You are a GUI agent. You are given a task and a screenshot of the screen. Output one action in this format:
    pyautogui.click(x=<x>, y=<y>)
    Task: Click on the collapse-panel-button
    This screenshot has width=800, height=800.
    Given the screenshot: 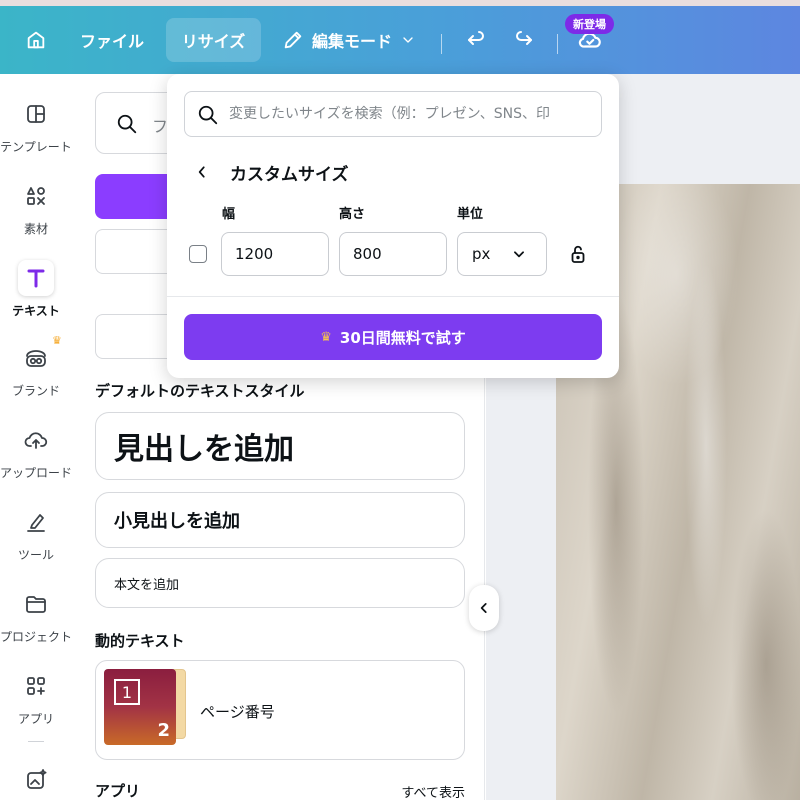 What is the action you would take?
    pyautogui.click(x=484, y=608)
    